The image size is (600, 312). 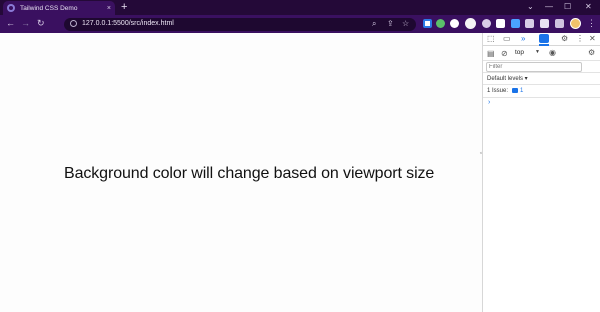 I want to click on share-icon: ⇪, so click(x=390, y=24).